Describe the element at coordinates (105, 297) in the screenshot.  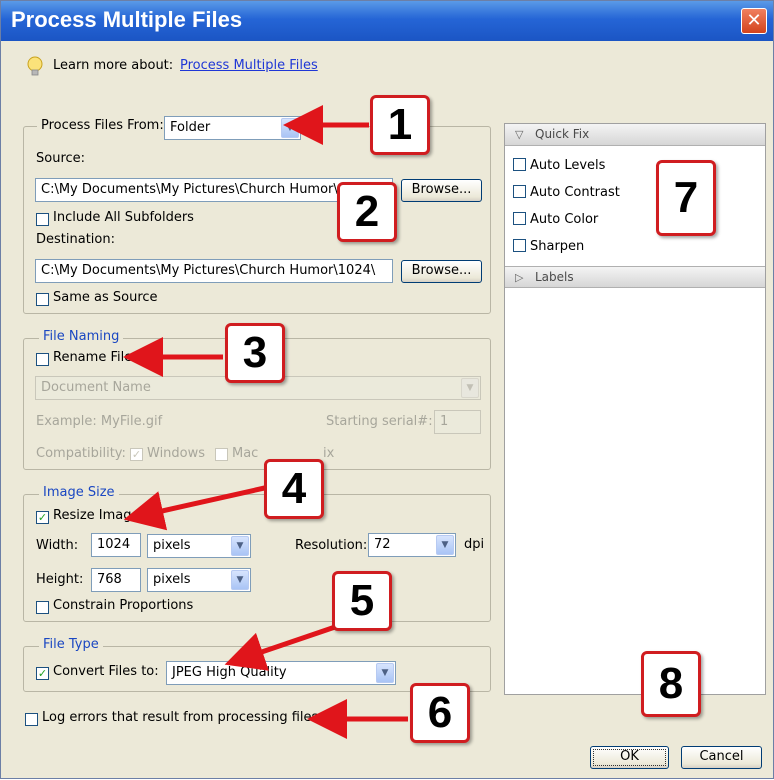
I see `same-as-source-label: Same as Source` at that location.